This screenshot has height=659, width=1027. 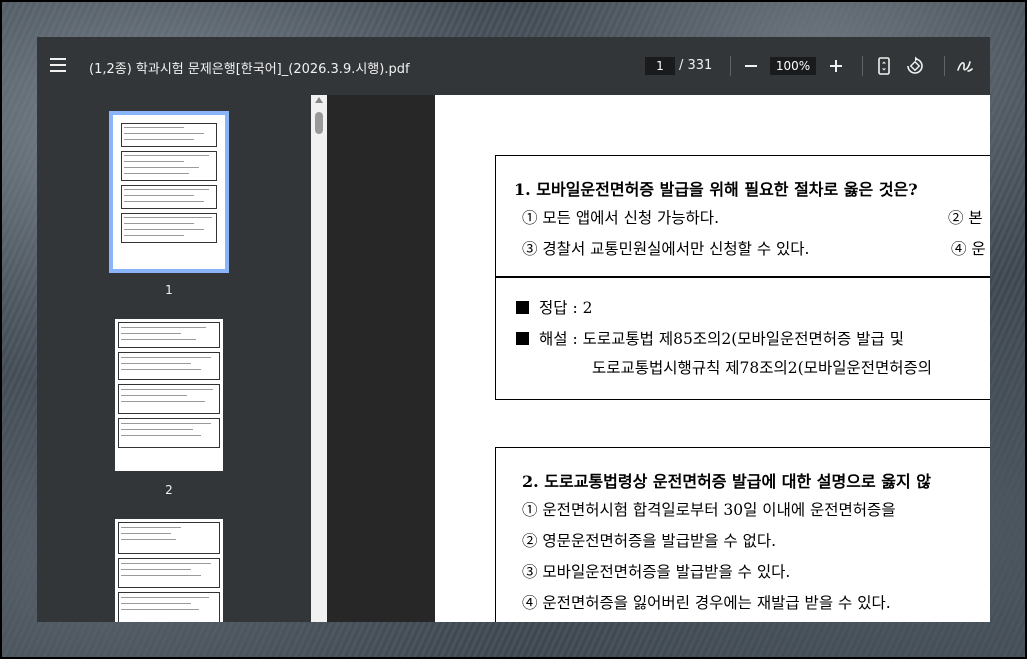 I want to click on question-2-option-2: ② 영문운전면허증을 발급받을 수 없다., so click(x=649, y=541).